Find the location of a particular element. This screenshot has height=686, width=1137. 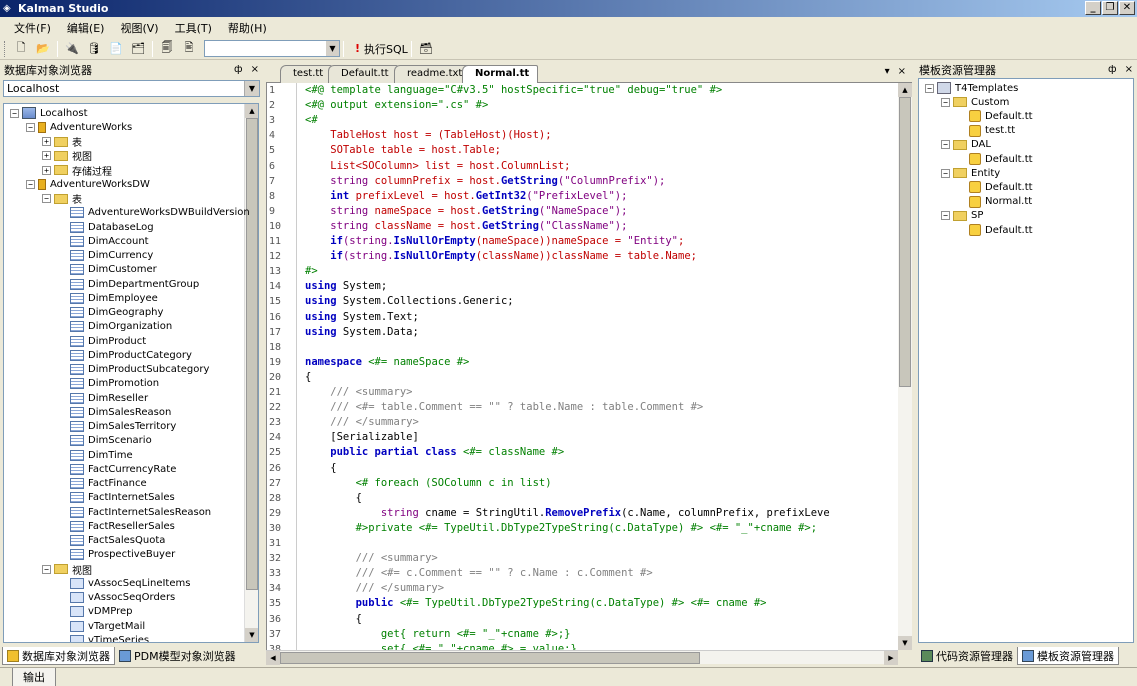

tree-item: DimScenario is located at coordinates (111, 441).